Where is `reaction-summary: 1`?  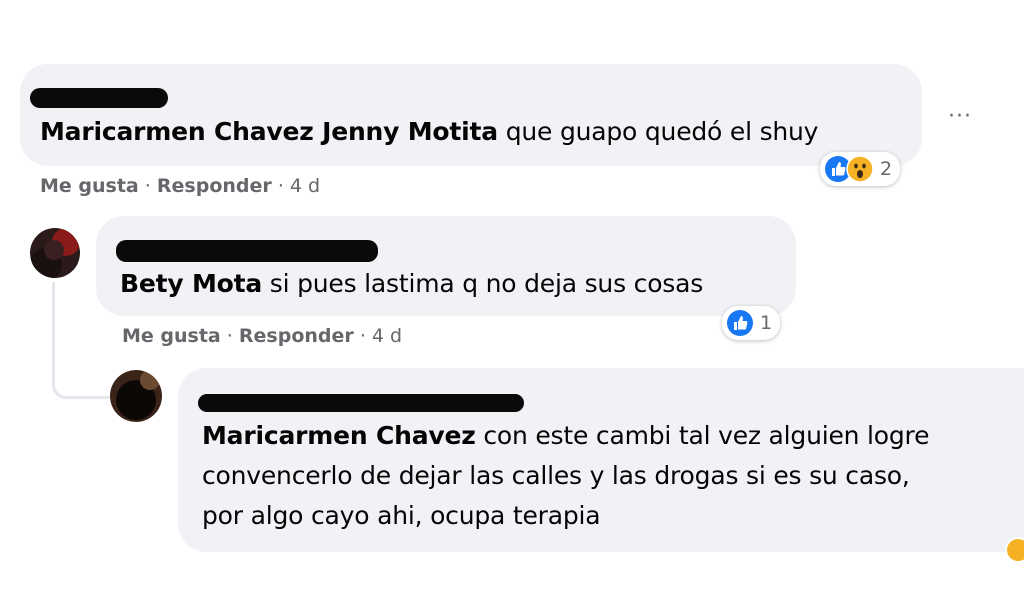 reaction-summary: 1 is located at coordinates (751, 323).